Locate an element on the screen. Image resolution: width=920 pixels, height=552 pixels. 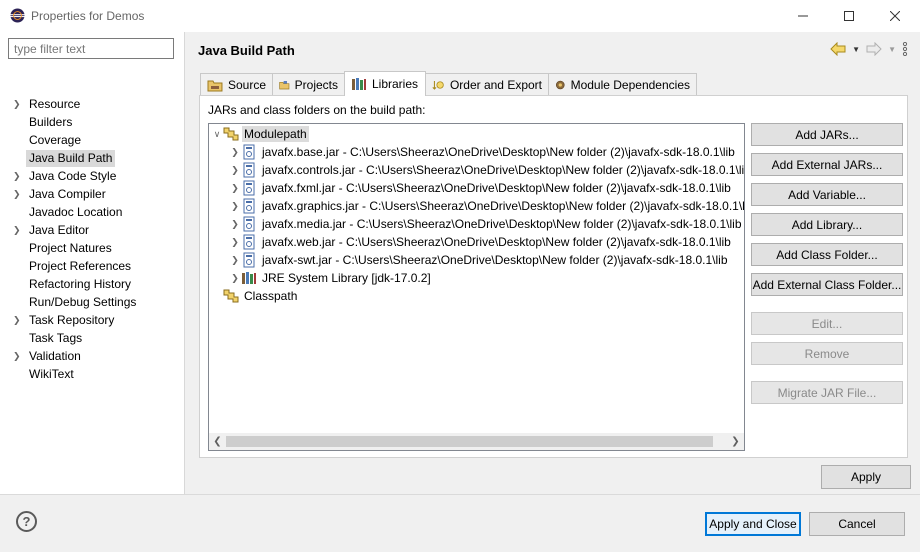
minimize-icon is located at coordinates (803, 16).